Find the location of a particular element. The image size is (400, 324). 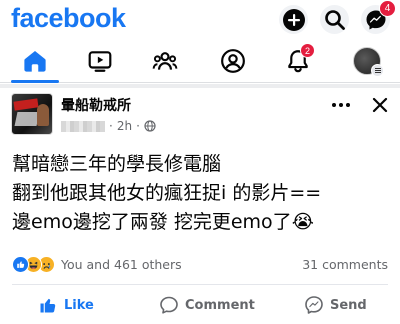

comment-button: Comment is located at coordinates (207, 305).